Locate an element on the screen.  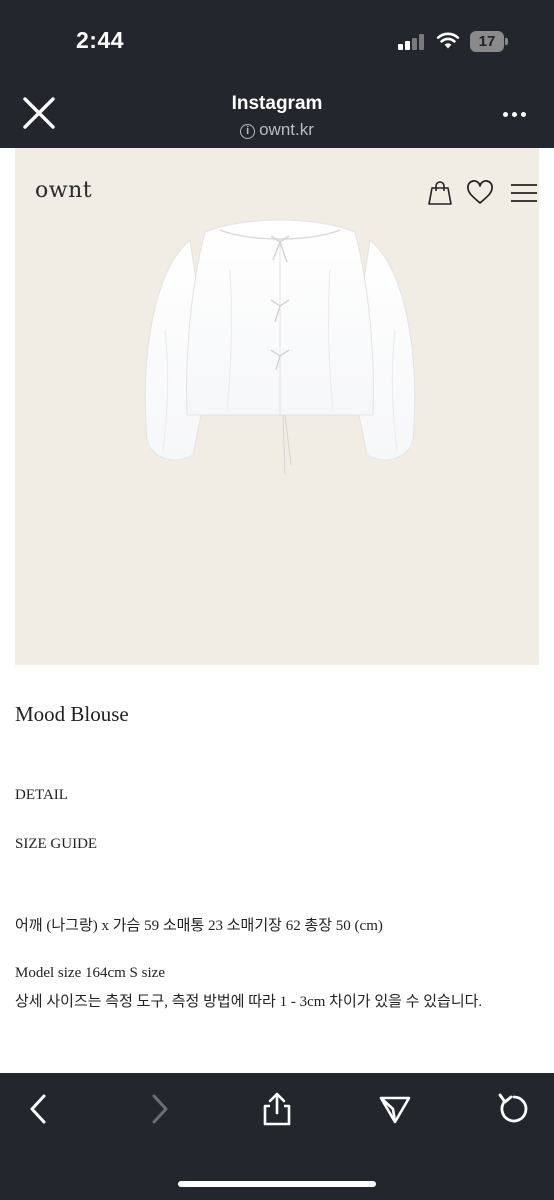
site-logo: ownt is located at coordinates (63, 190).